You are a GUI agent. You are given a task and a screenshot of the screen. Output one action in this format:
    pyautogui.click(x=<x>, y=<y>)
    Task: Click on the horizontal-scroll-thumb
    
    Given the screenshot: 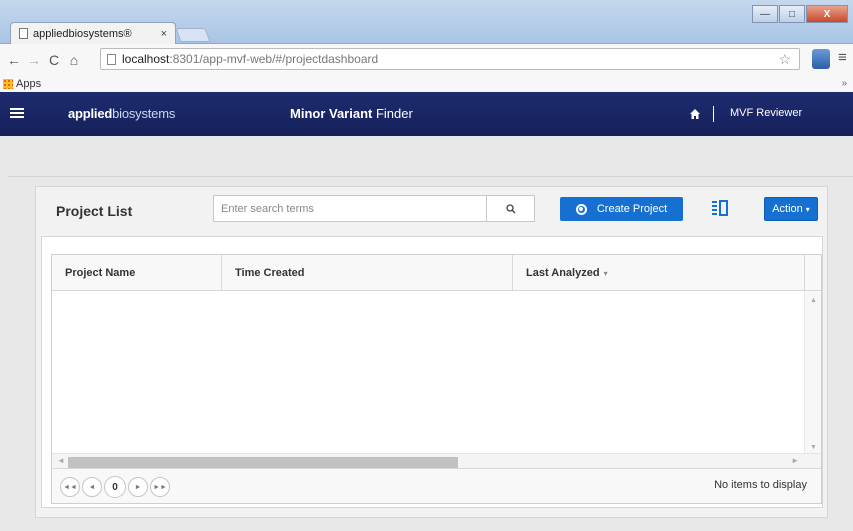 What is the action you would take?
    pyautogui.click(x=263, y=462)
    